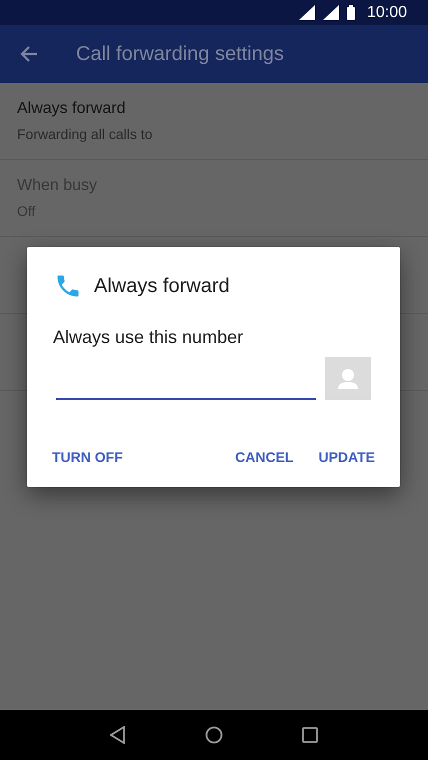 The image size is (428, 760). Describe the element at coordinates (180, 54) in the screenshot. I see `screen-title: Call forwarding settings` at that location.